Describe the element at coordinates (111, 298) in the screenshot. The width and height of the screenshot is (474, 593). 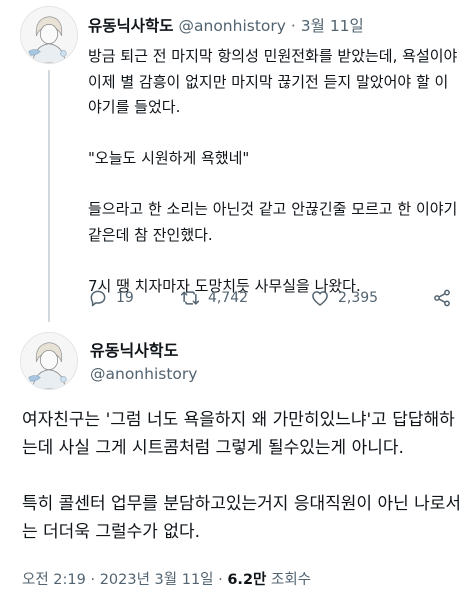
I see `reply-button: 19` at that location.